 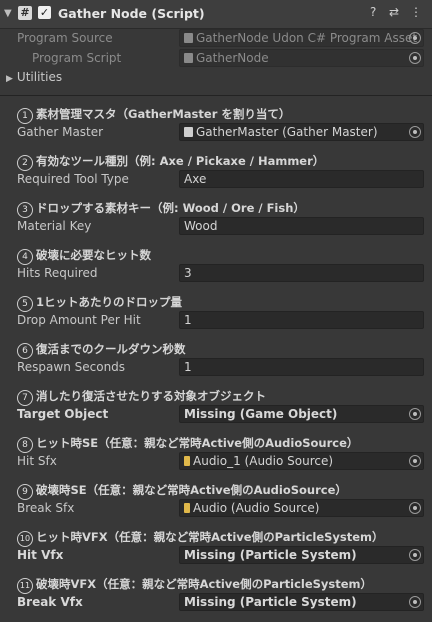 What do you see at coordinates (111, 349) in the screenshot?
I see `heading-text: 復活までのクールダウン秒数` at bounding box center [111, 349].